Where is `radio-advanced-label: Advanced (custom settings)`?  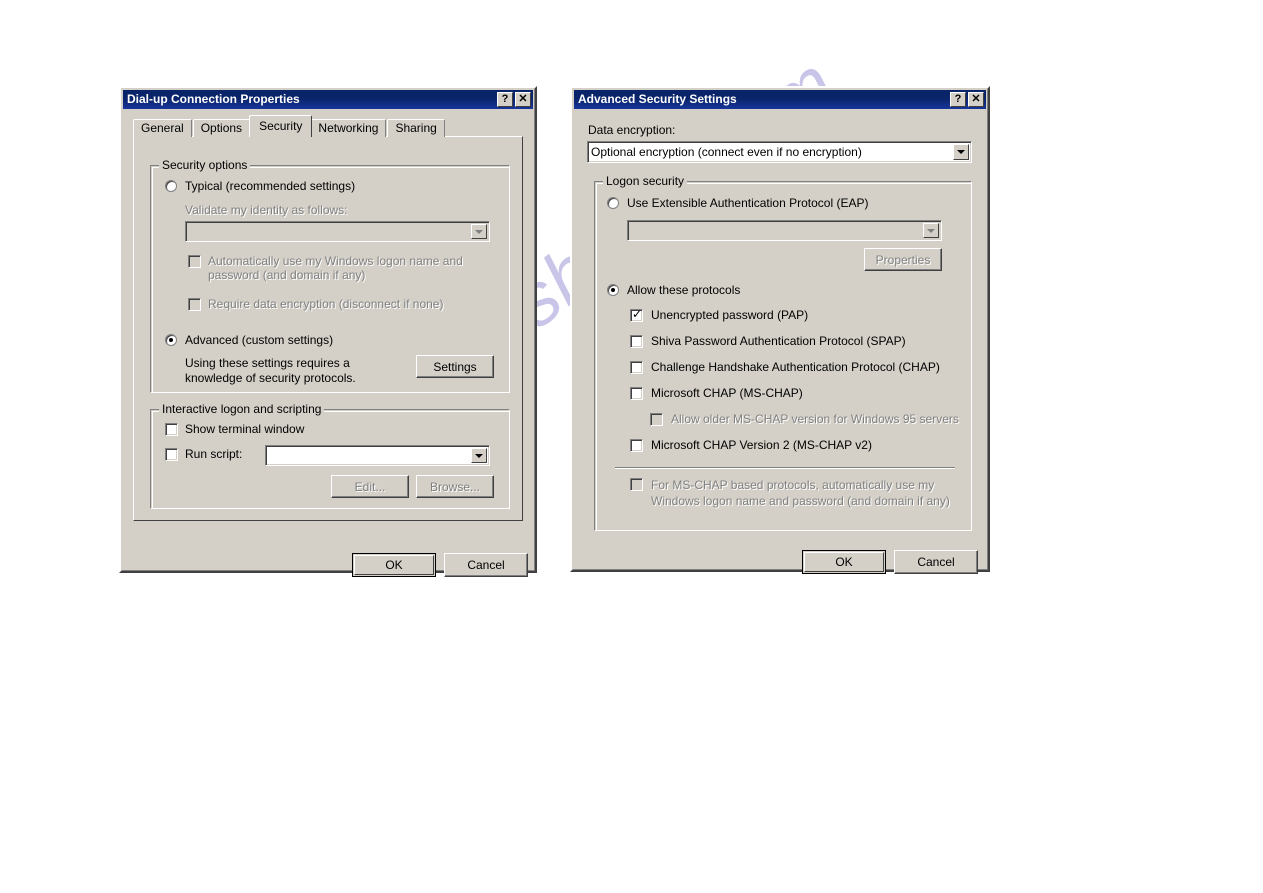
radio-advanced-label: Advanced (custom settings) is located at coordinates (259, 340).